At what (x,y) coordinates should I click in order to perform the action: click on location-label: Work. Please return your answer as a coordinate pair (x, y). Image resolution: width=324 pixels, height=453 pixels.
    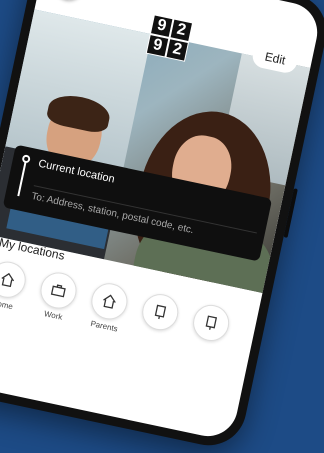
    Looking at the image, I should click on (53, 315).